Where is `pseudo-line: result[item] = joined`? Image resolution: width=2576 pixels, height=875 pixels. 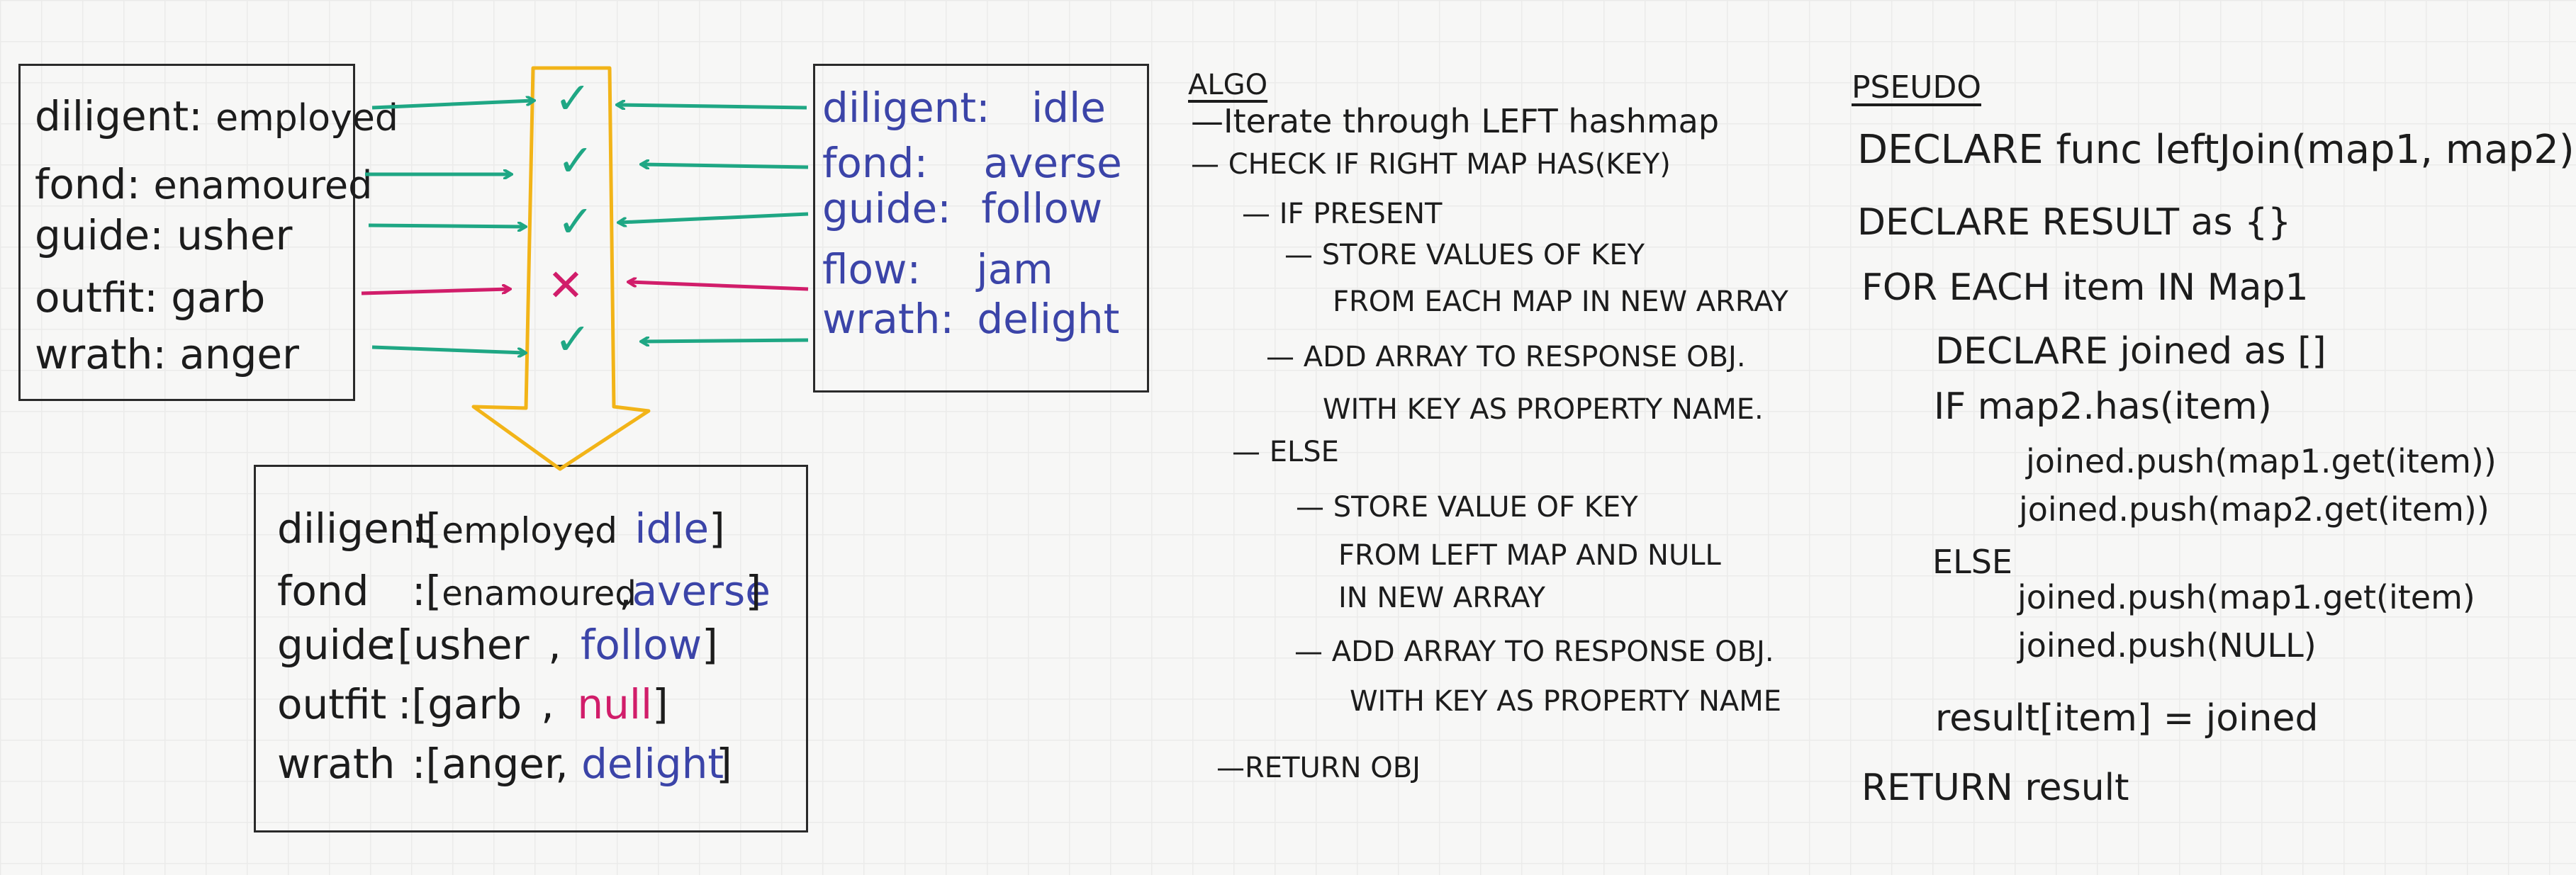
pseudo-line: result[item] = joined is located at coordinates (2127, 719).